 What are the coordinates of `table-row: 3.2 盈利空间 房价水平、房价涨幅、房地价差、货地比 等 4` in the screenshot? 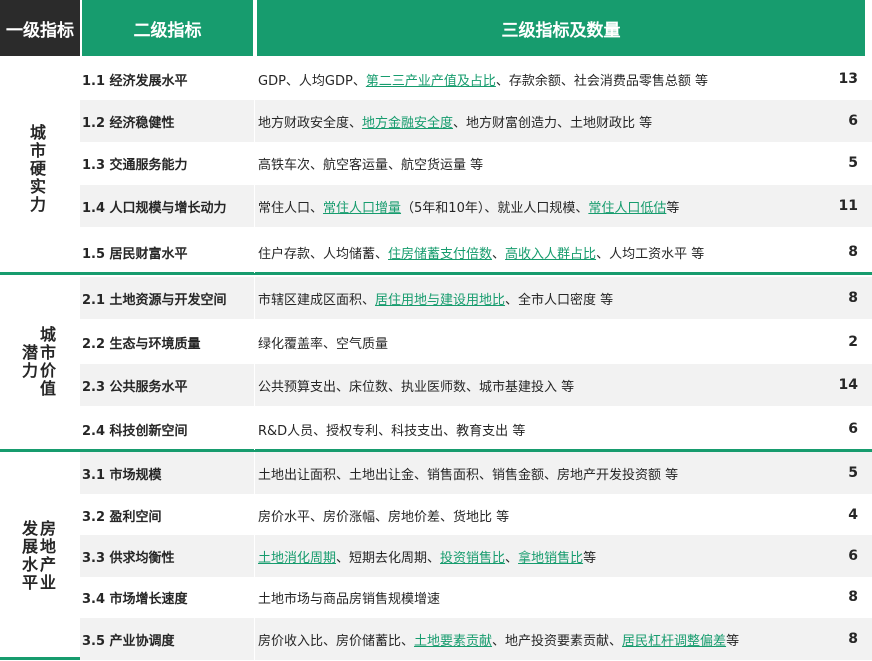 It's located at (476, 515).